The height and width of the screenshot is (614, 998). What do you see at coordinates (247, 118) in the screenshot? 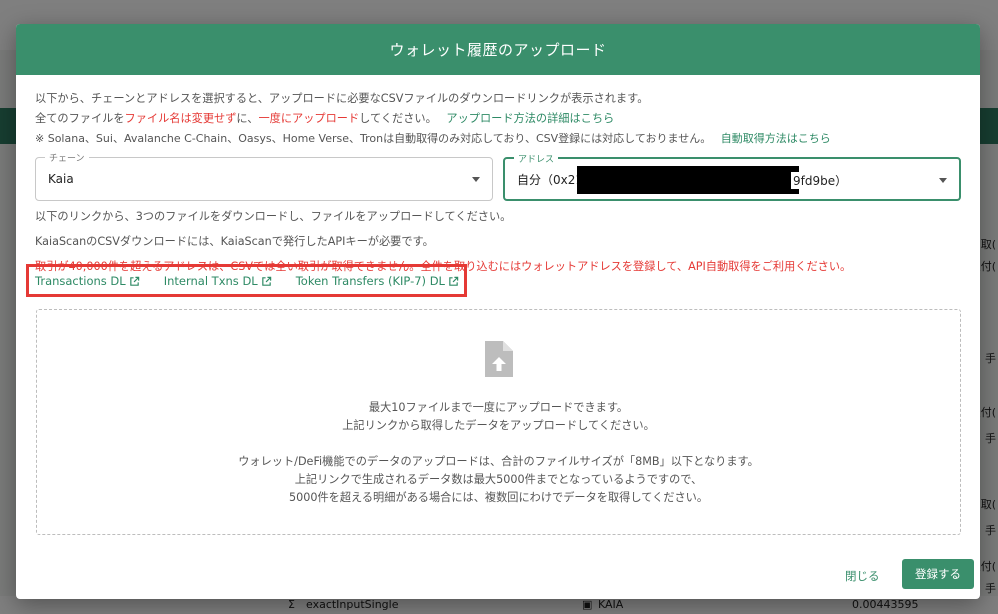
I see `files-mid: に、` at bounding box center [247, 118].